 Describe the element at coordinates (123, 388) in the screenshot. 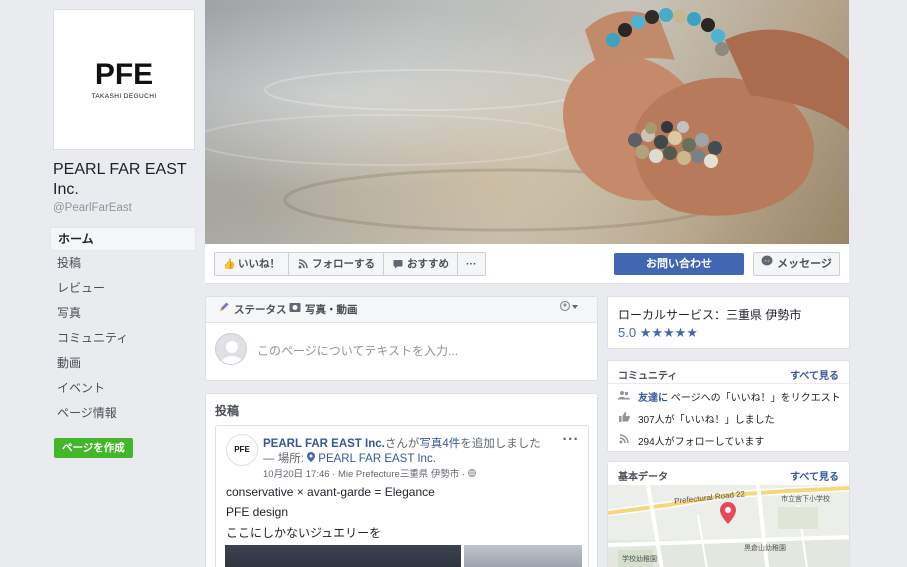

I see `sidebar-item-events: イベント` at that location.